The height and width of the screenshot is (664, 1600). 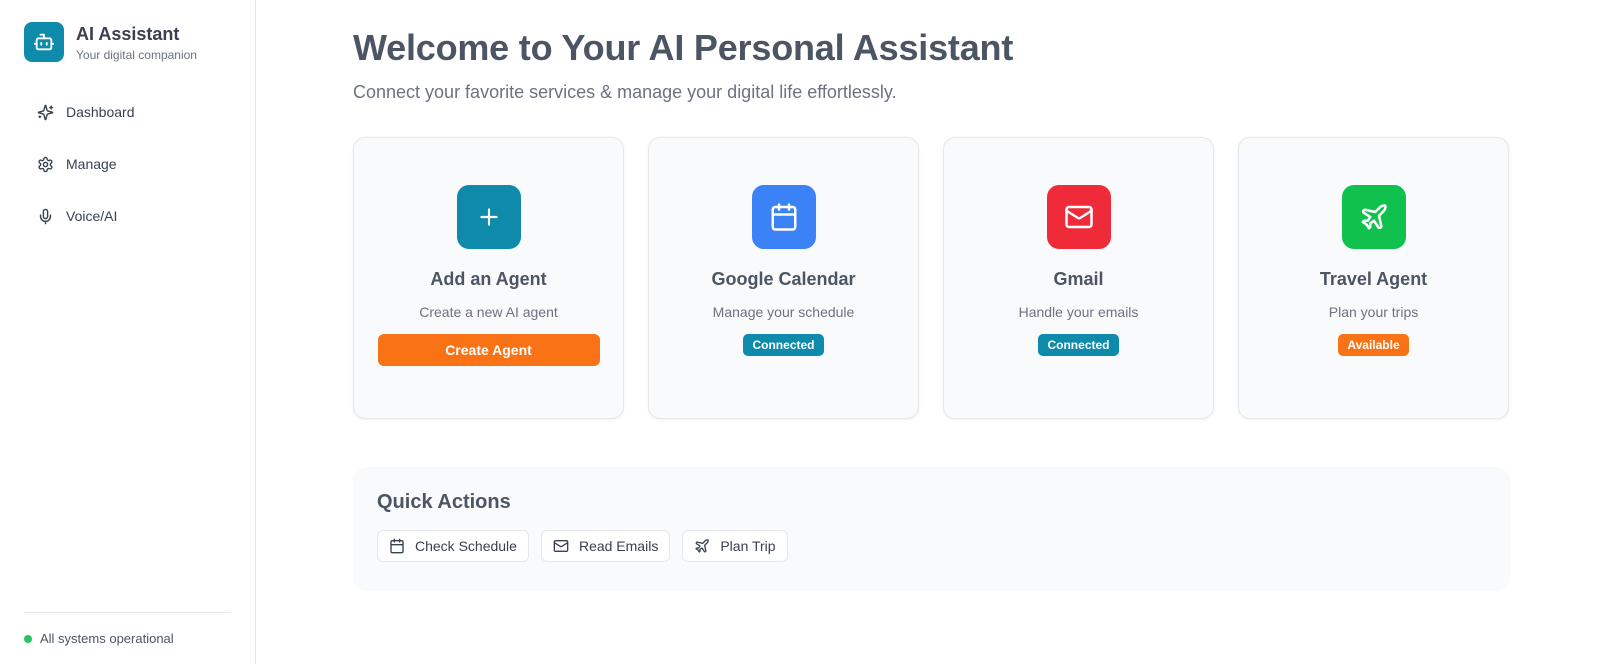 I want to click on status-dot, so click(x=28, y=639).